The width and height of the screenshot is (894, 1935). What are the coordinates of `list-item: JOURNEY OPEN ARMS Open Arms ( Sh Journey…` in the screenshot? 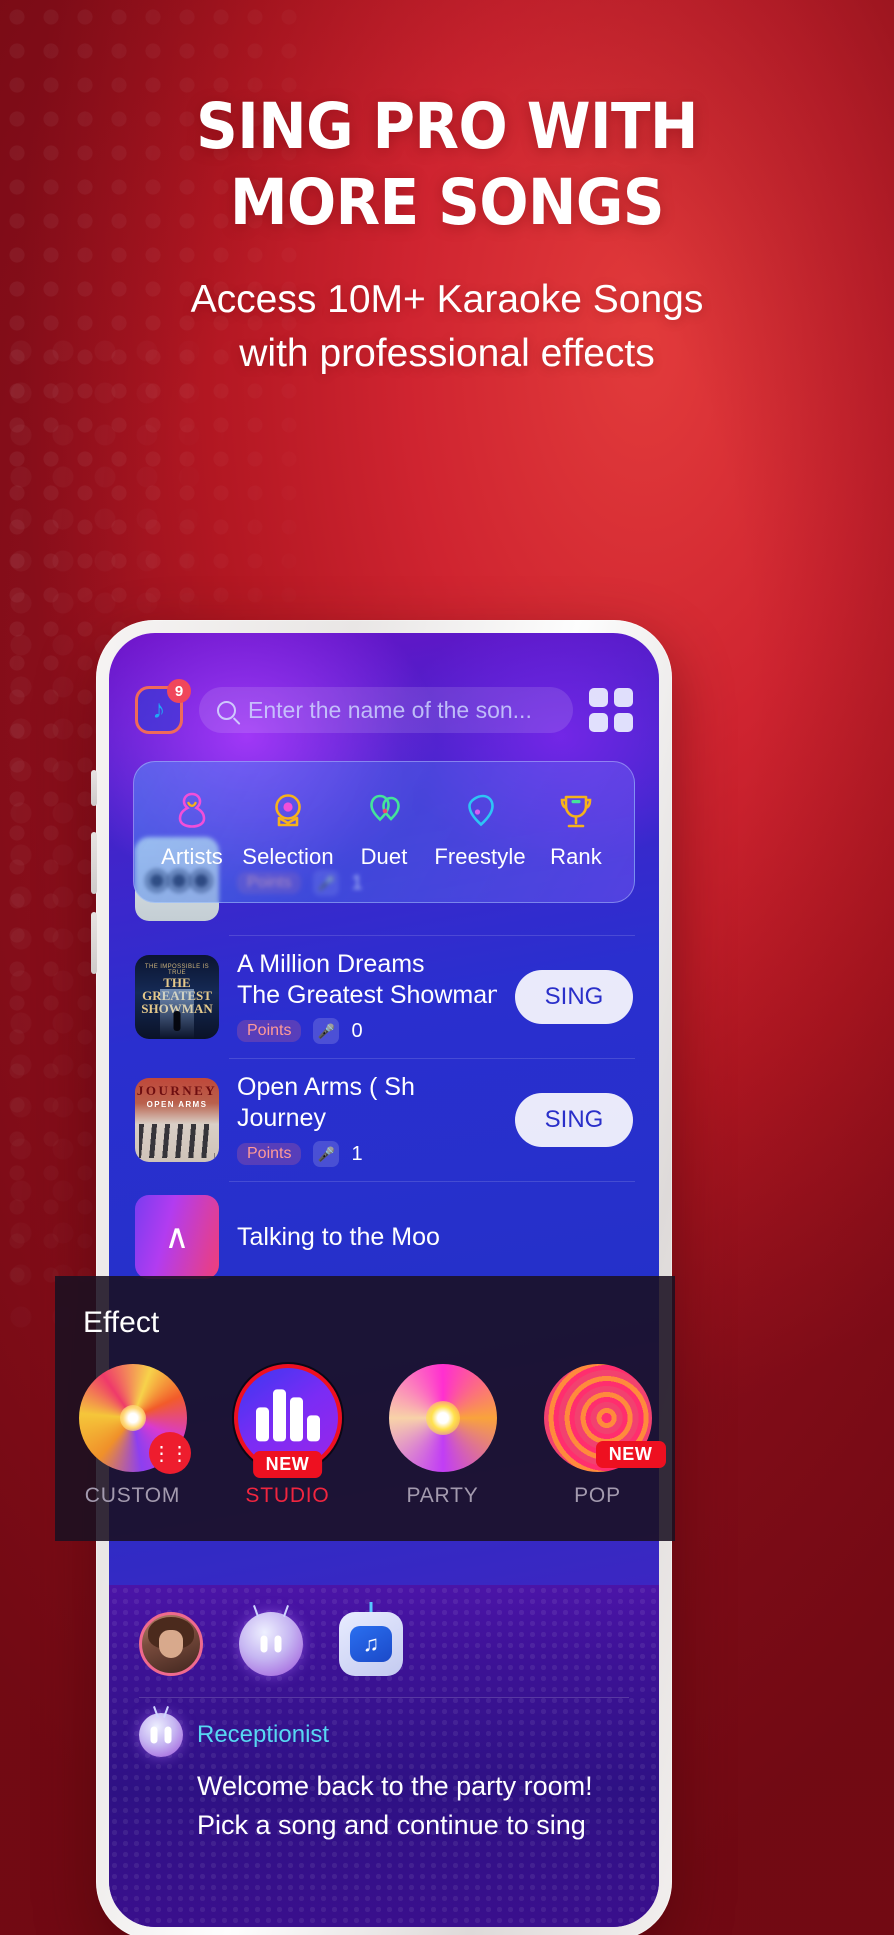 It's located at (384, 1119).